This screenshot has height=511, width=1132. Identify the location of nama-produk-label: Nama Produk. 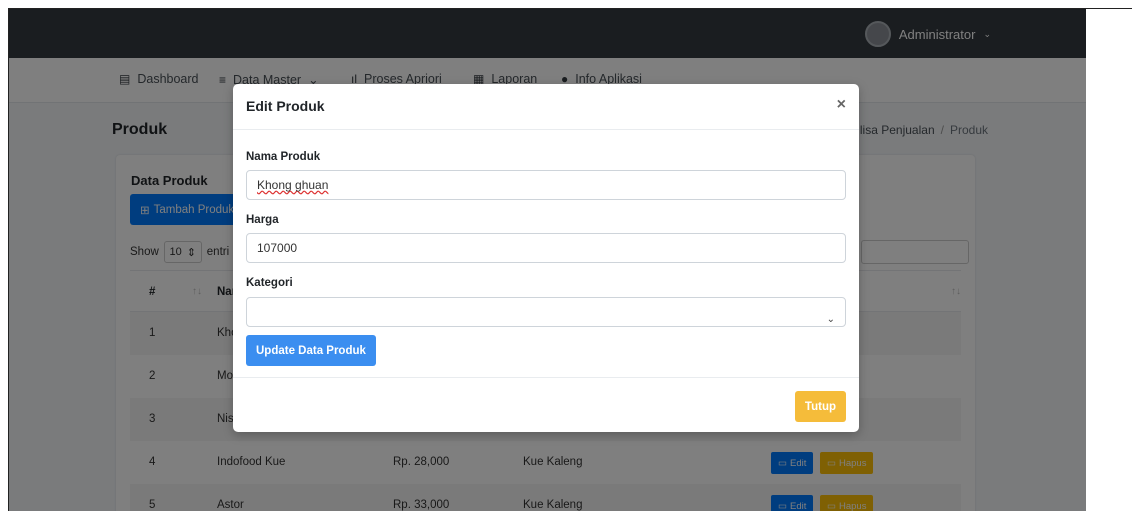
(283, 157).